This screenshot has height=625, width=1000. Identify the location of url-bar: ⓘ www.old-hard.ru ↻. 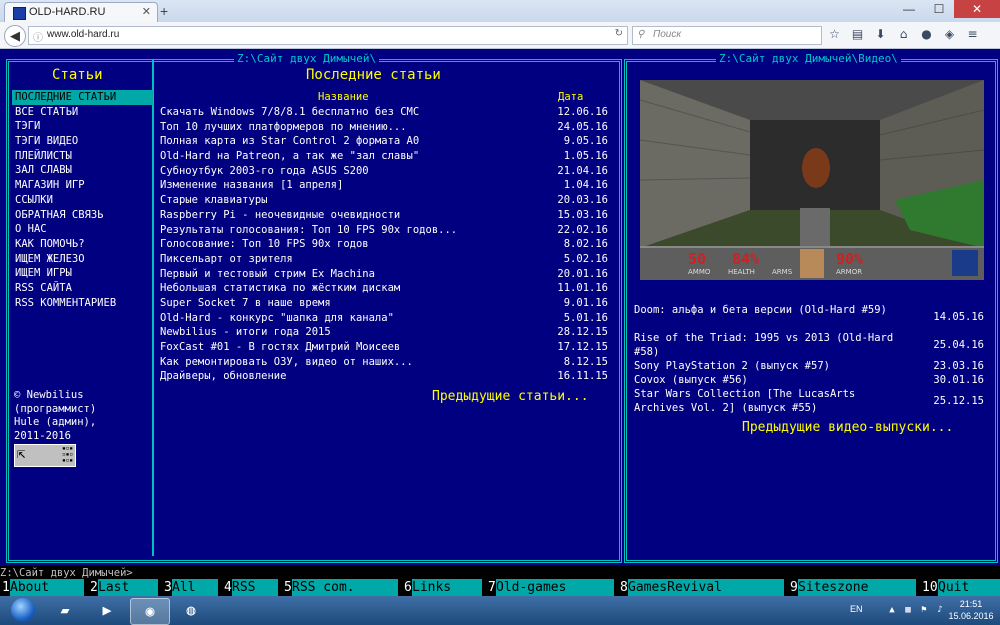
(328, 35).